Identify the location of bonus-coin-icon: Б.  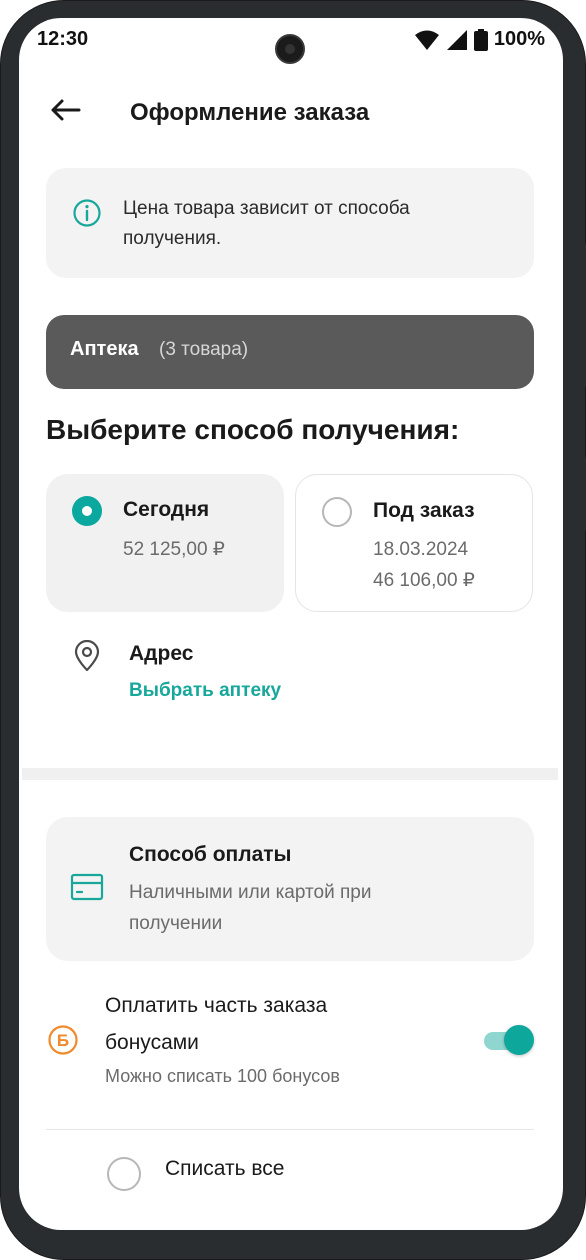
(63, 1040).